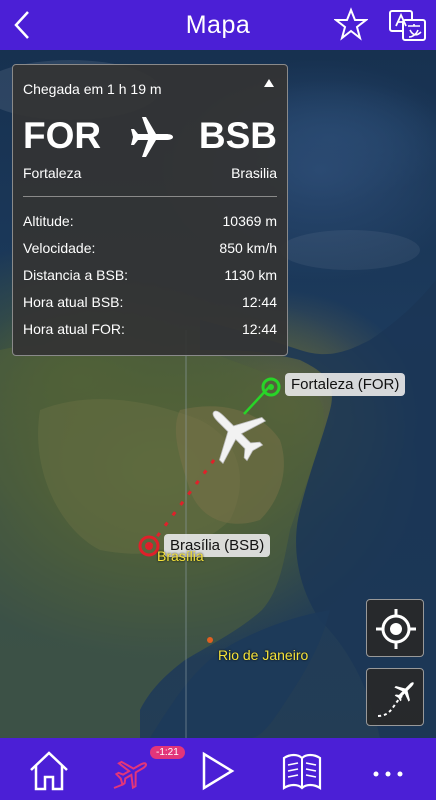  I want to click on origin-code: FOR, so click(62, 135).